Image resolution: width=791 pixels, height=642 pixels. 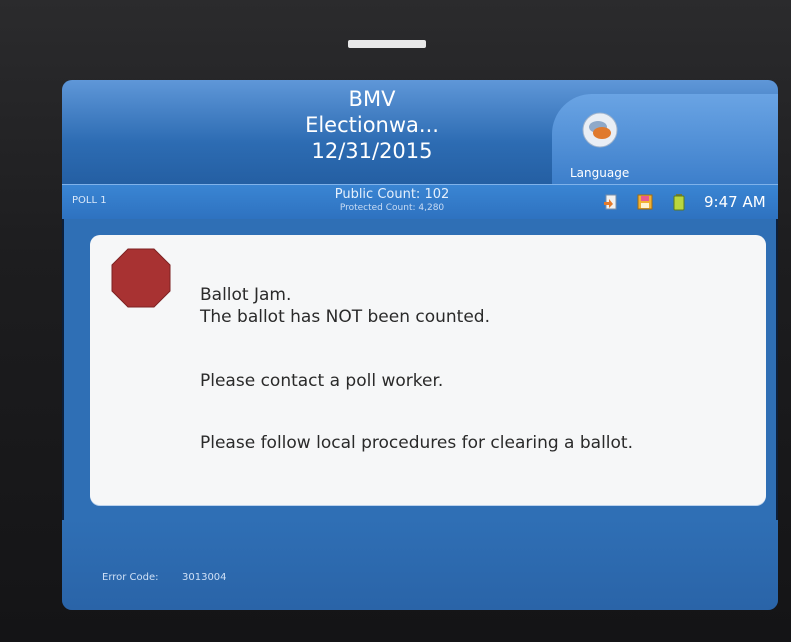 I want to click on status-icons: 9:47 AM, so click(x=684, y=202).